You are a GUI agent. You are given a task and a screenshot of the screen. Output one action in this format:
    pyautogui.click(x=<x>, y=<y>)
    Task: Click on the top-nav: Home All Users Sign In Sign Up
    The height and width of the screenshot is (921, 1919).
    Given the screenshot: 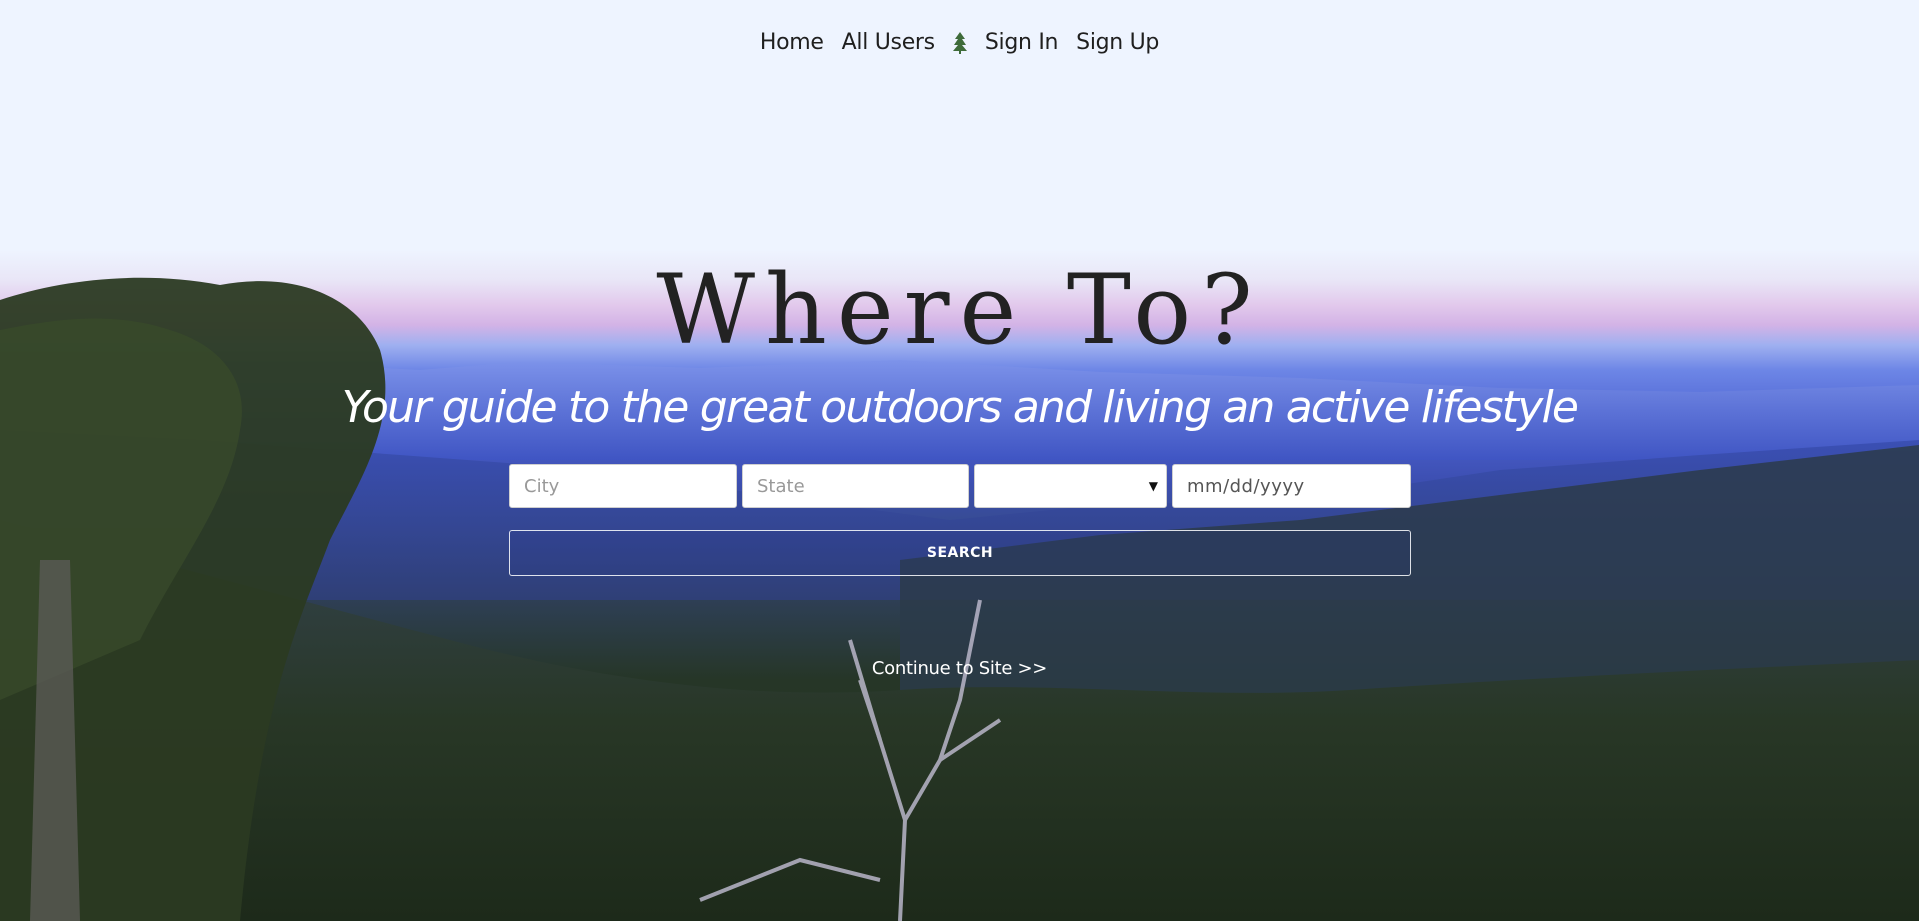 What is the action you would take?
    pyautogui.click(x=959, y=42)
    